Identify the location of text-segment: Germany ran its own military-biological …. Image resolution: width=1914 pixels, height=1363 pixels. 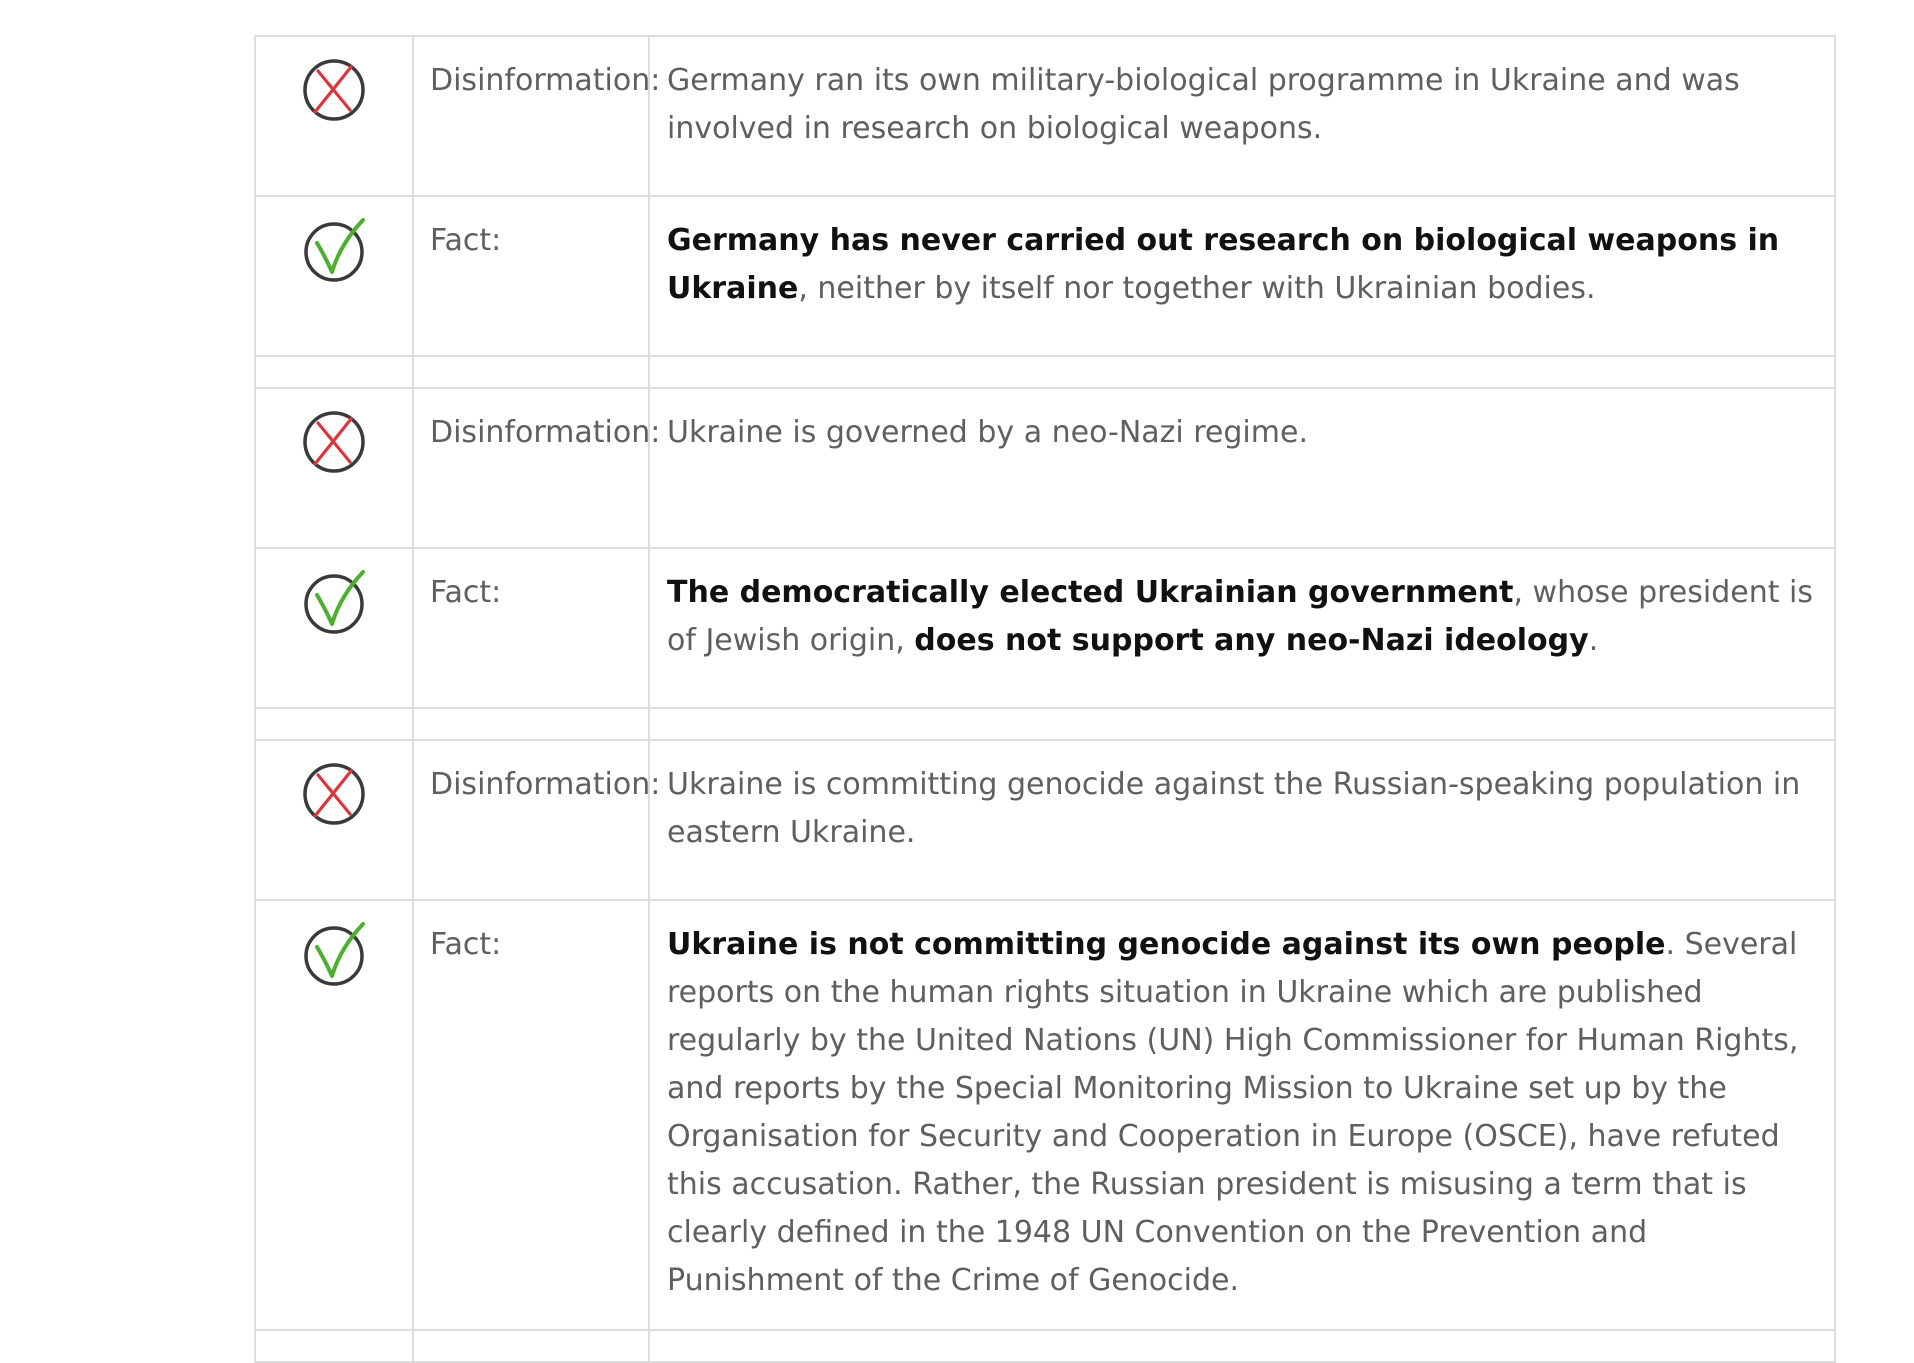
(1203, 104).